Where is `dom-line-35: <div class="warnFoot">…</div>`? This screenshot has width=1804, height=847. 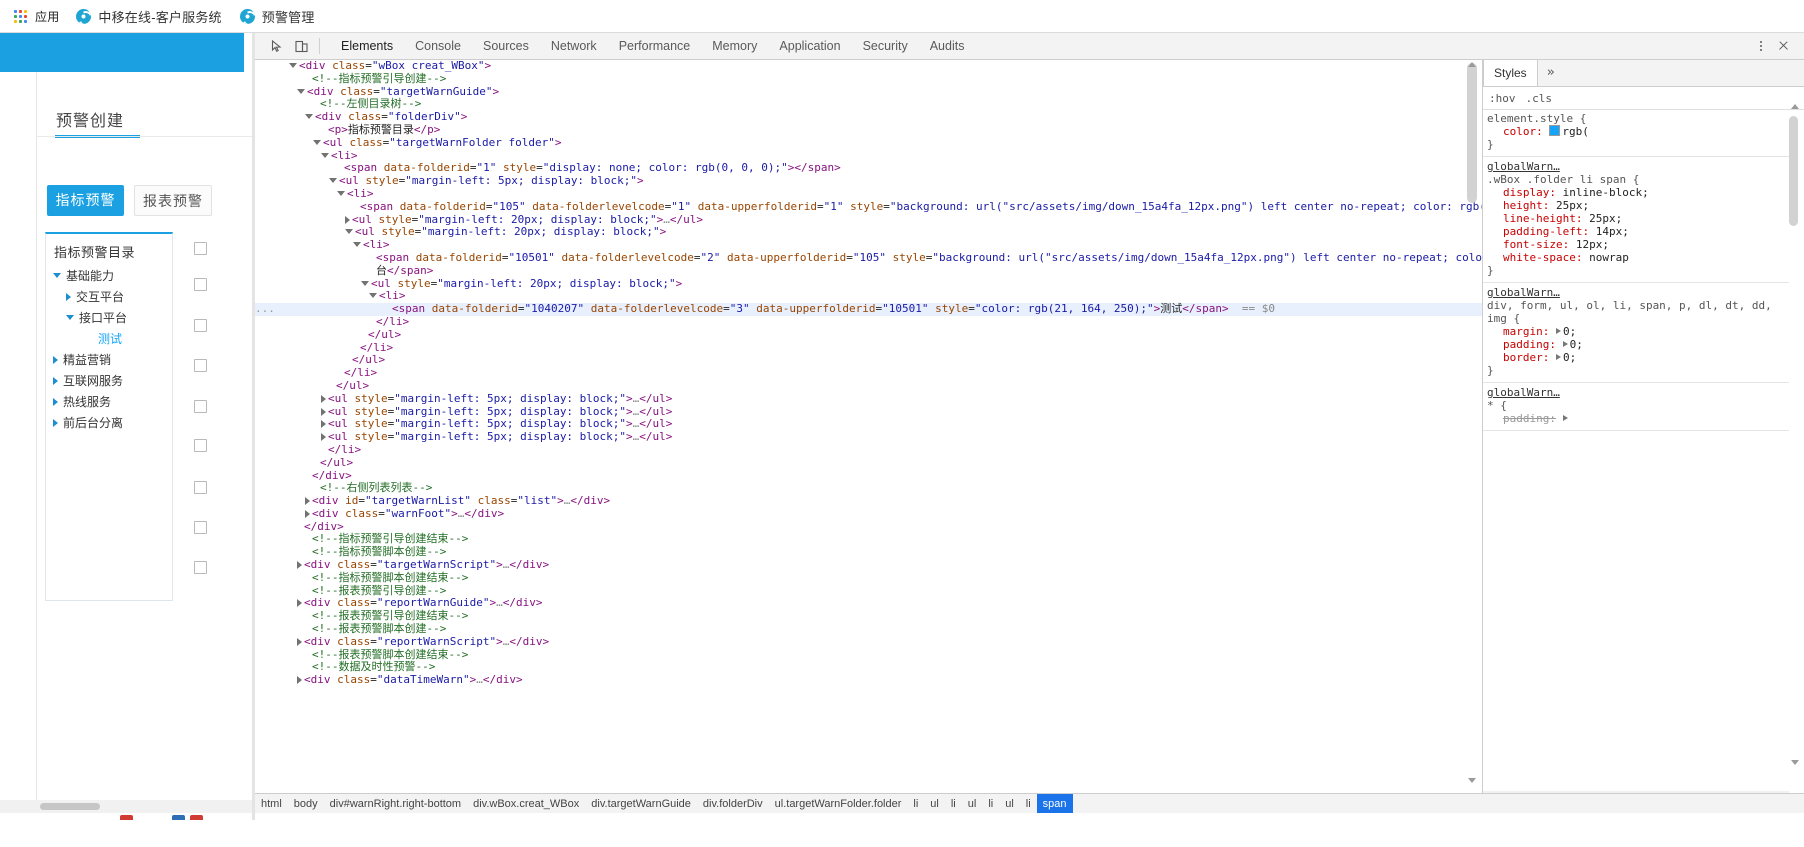 dom-line-35: <div class="warnFoot">…</div> is located at coordinates (868, 514).